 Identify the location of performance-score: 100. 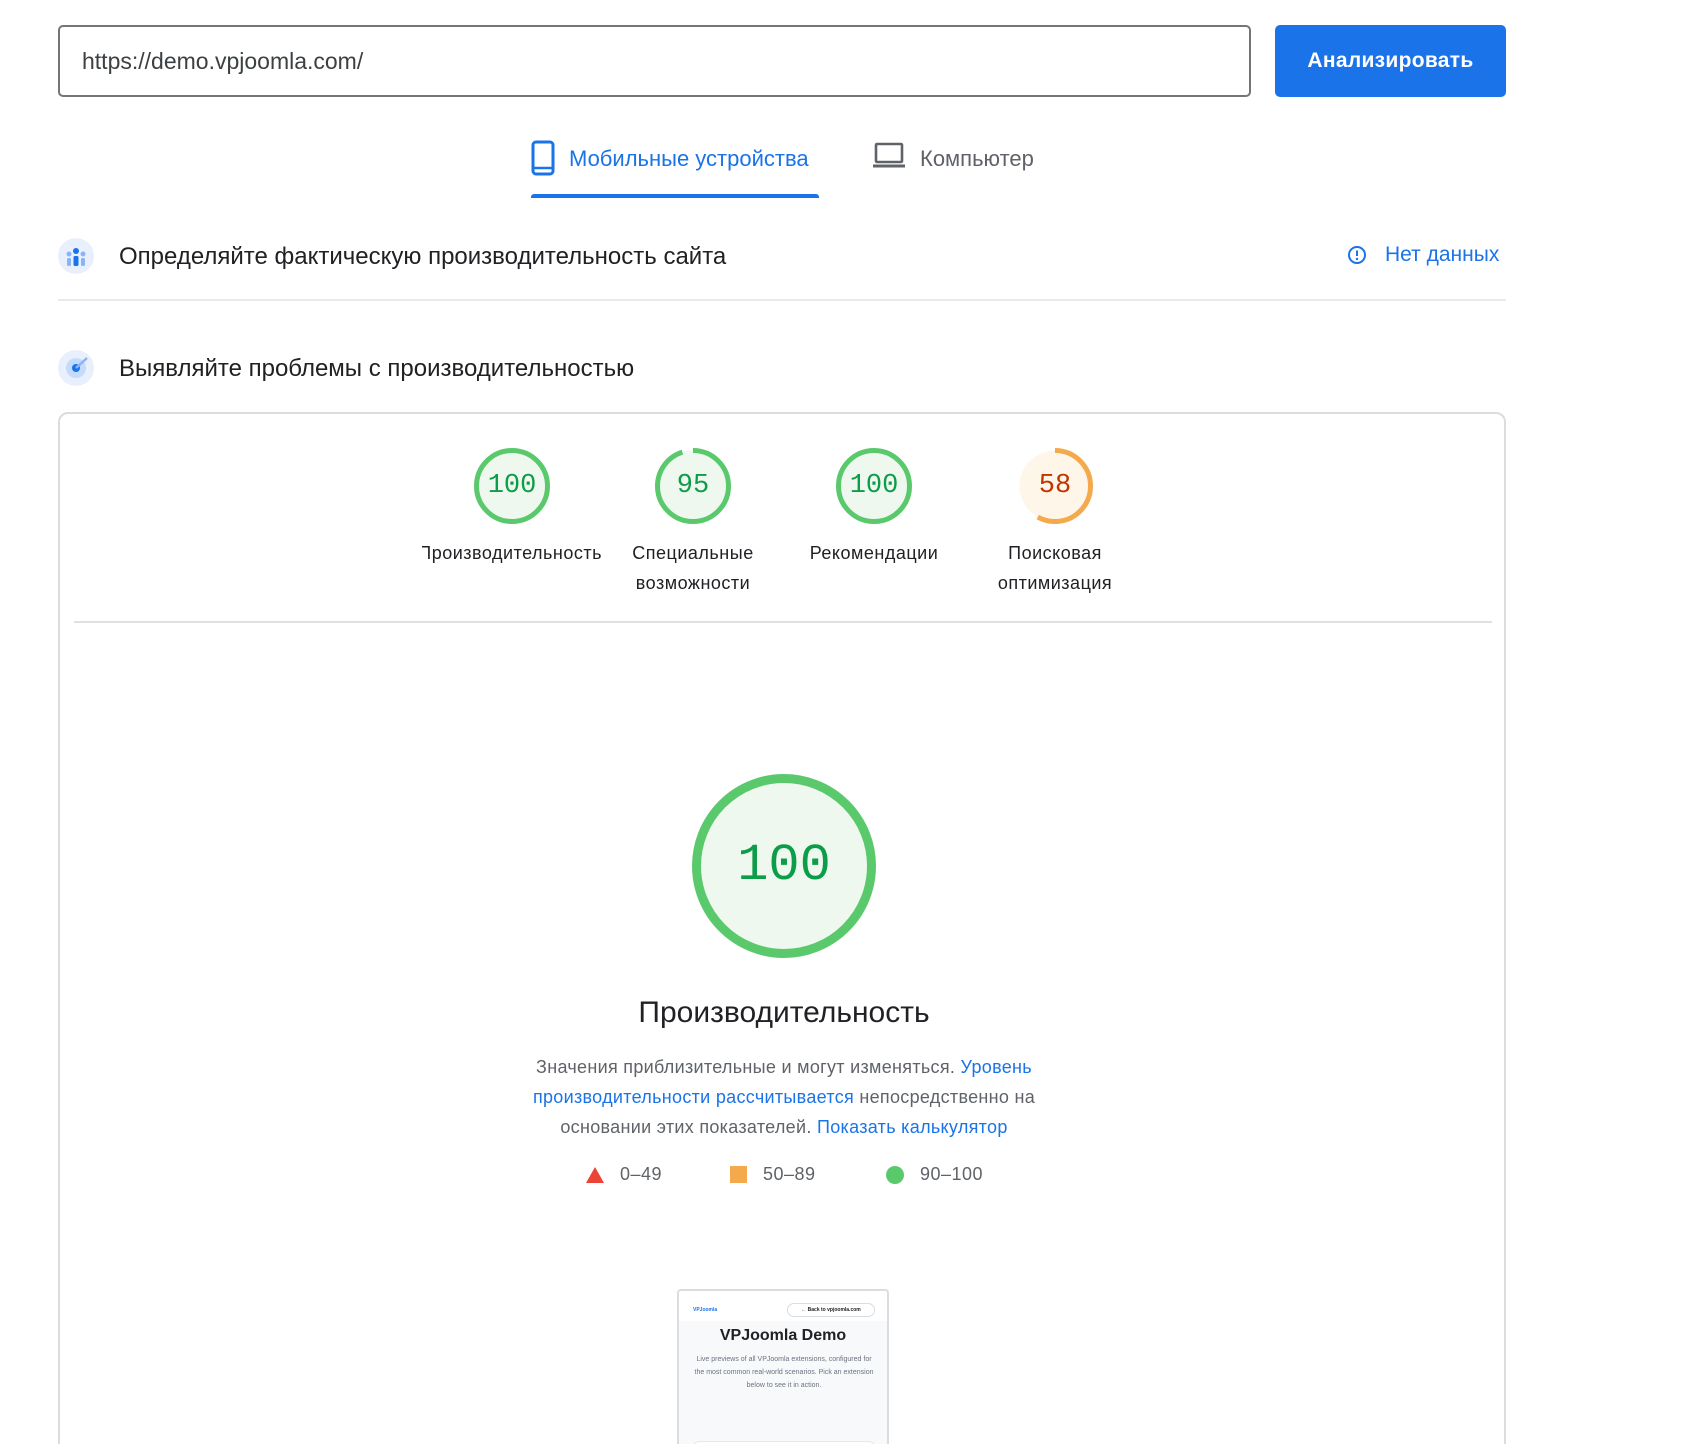
(784, 865).